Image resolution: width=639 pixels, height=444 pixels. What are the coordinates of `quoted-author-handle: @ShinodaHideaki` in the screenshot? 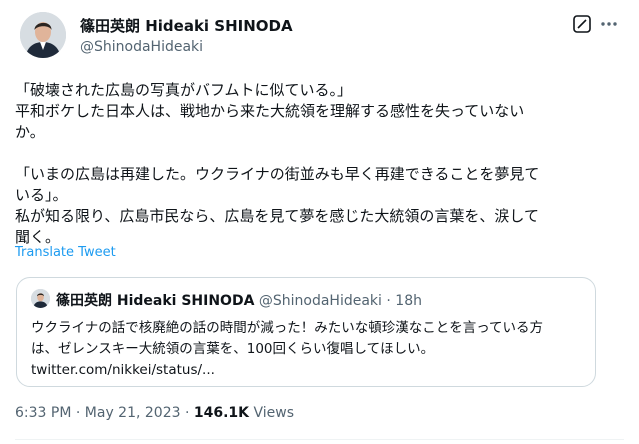 It's located at (320, 301).